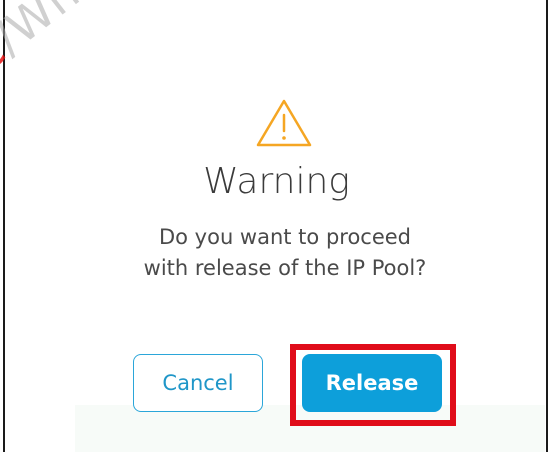 This screenshot has width=553, height=452. Describe the element at coordinates (372, 383) in the screenshot. I see `release-button: Release` at that location.